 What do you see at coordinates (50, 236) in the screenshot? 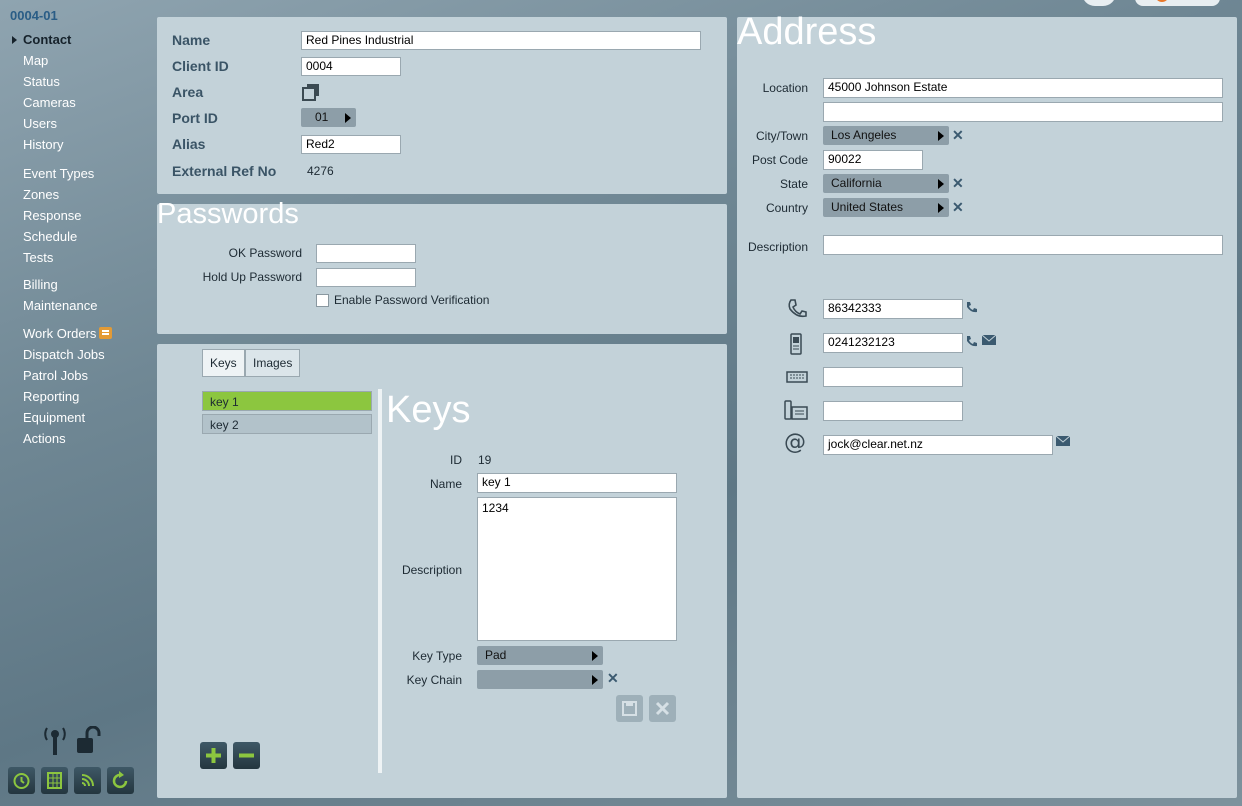
I see `sidebar-item-schedule: Schedule` at bounding box center [50, 236].